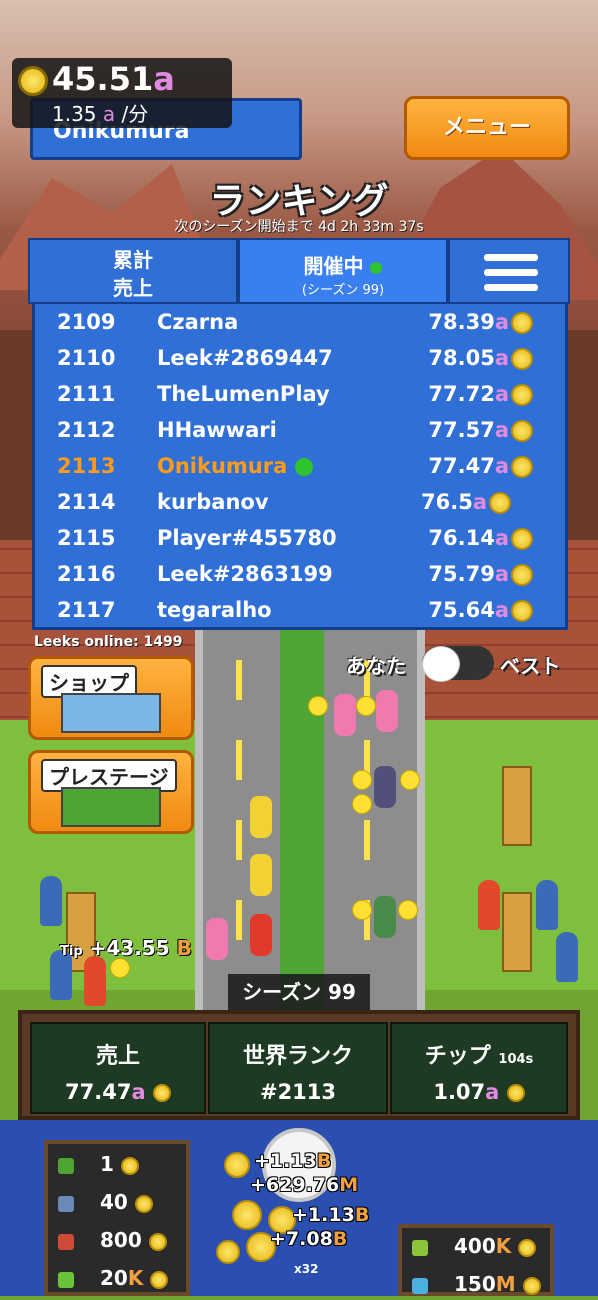  I want to click on floating-income: +629.76M, so click(304, 1185).